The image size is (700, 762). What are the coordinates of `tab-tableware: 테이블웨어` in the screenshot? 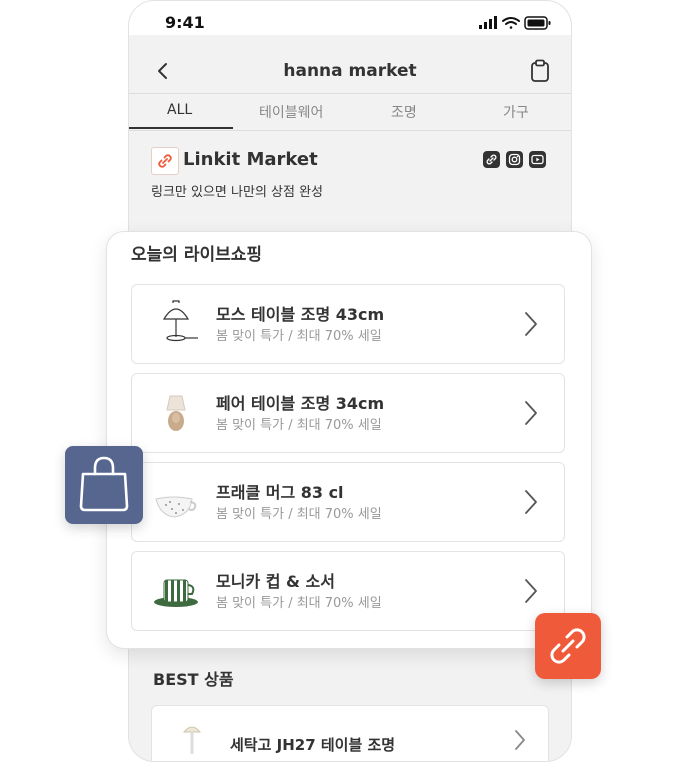 It's located at (291, 112).